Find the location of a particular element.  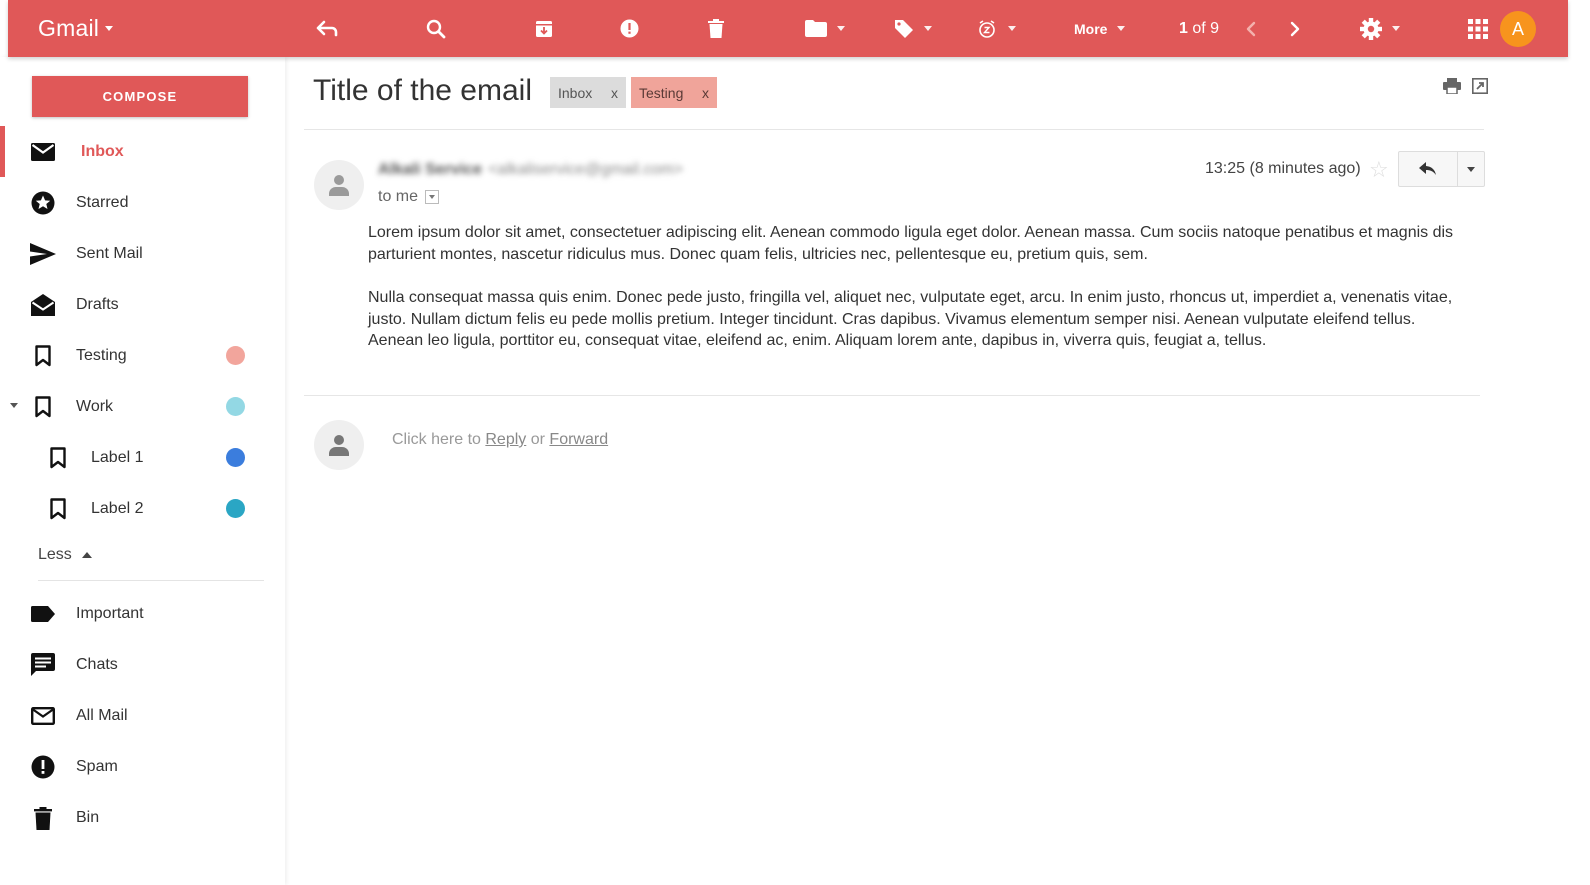

sidebar-item-chats: Chats is located at coordinates (142, 664).